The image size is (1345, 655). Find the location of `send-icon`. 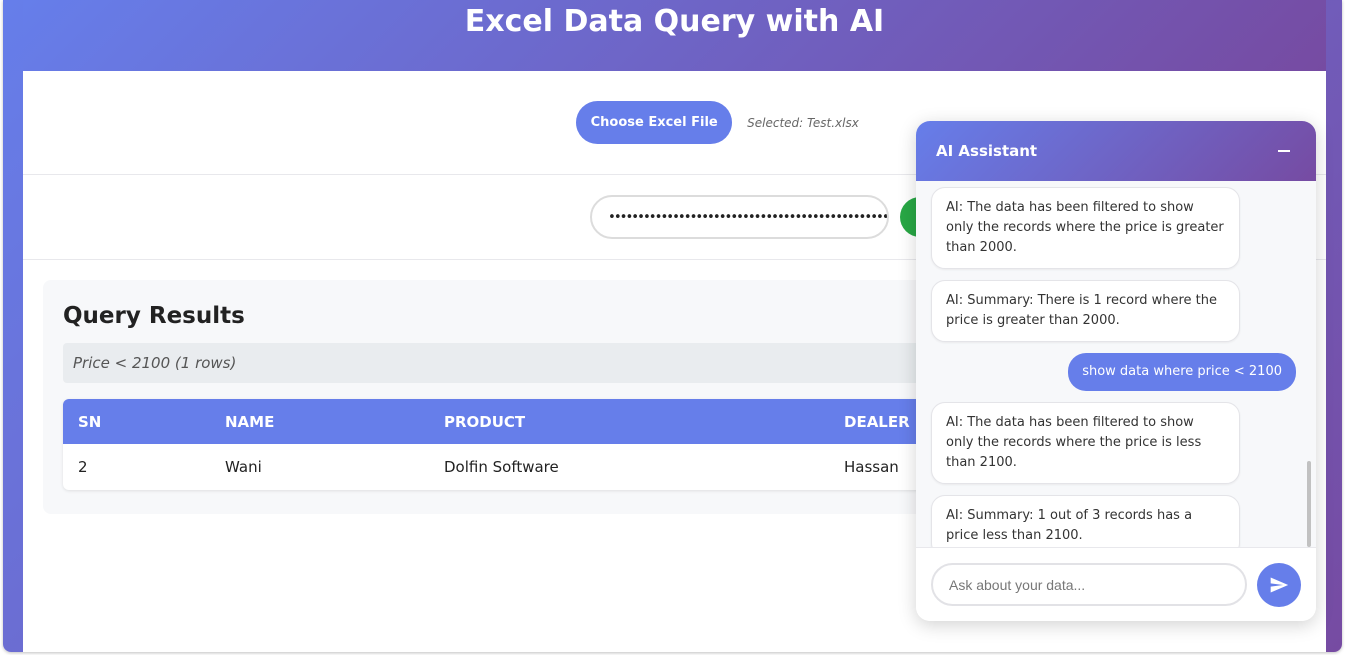

send-icon is located at coordinates (1279, 584).